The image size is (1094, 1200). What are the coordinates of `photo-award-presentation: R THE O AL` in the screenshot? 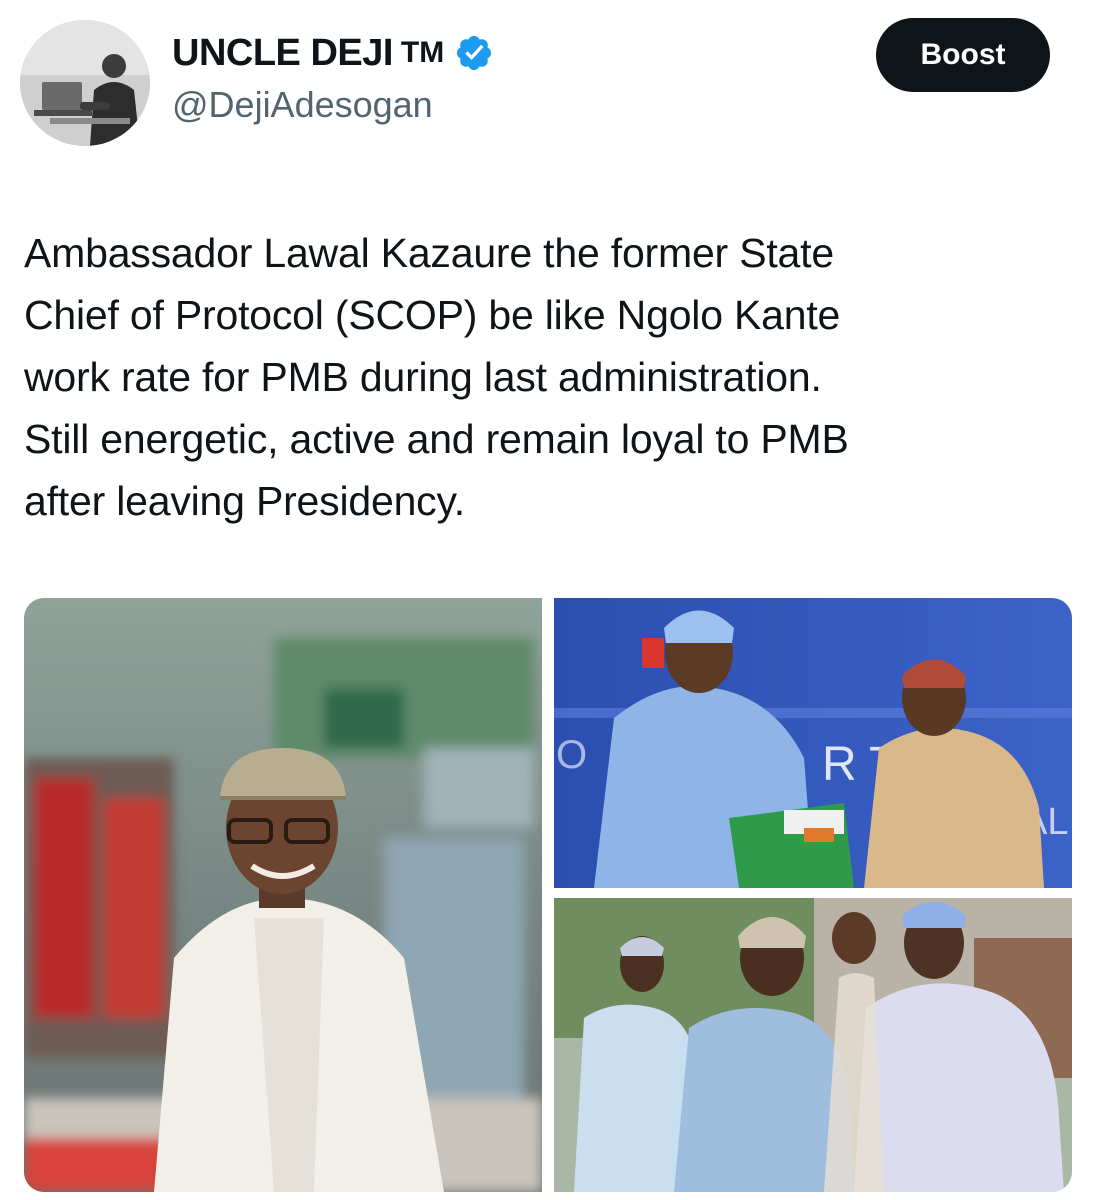 It's located at (813, 743).